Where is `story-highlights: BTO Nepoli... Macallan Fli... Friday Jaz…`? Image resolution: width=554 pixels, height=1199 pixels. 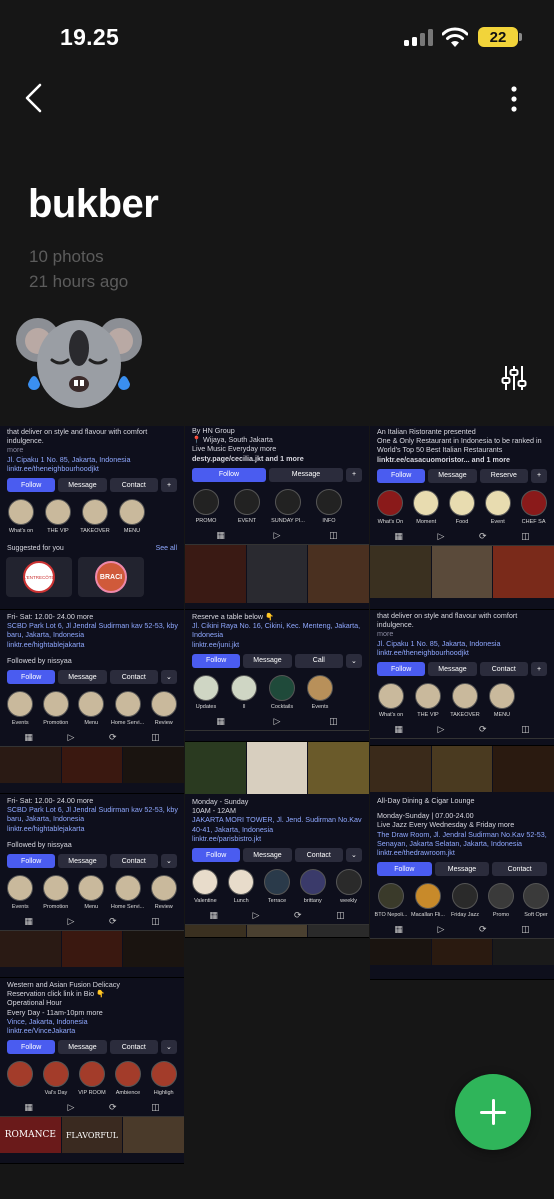 story-highlights: BTO Nepoli... Macallan Fli... Friday Jaz… is located at coordinates (462, 900).